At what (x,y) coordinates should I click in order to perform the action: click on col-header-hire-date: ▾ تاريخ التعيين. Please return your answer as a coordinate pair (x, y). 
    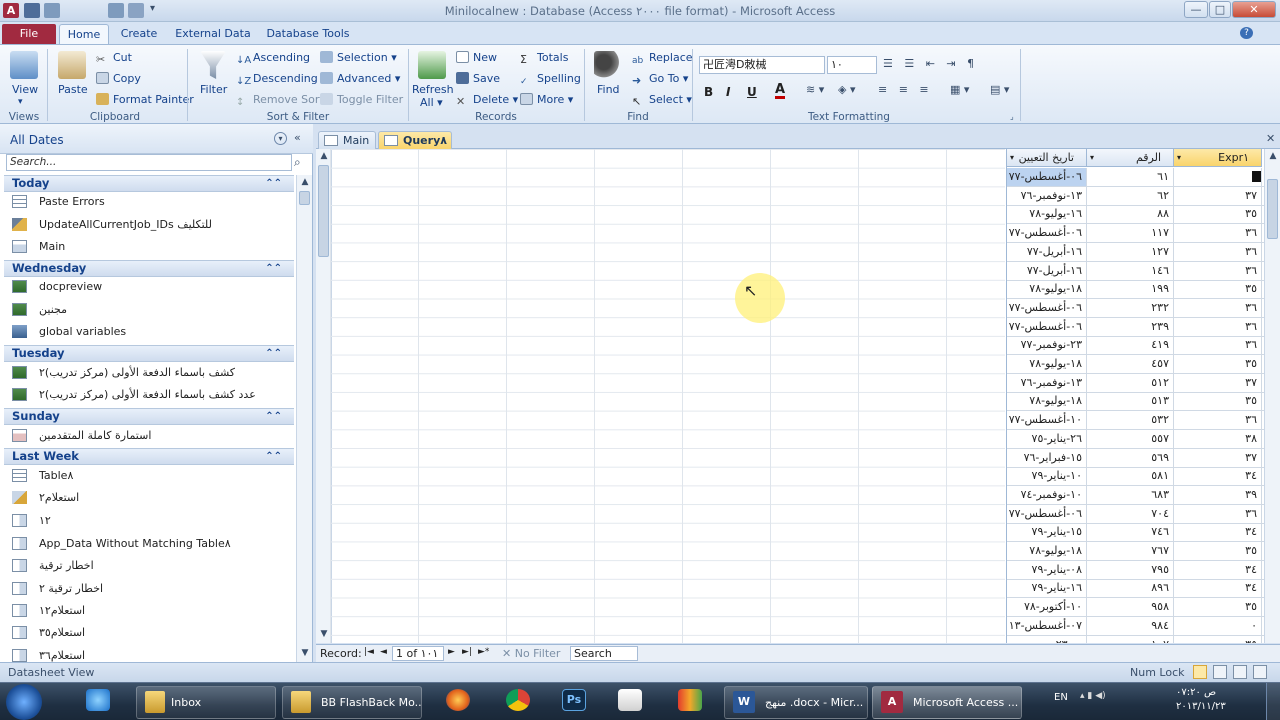
    Looking at the image, I should click on (1047, 158).